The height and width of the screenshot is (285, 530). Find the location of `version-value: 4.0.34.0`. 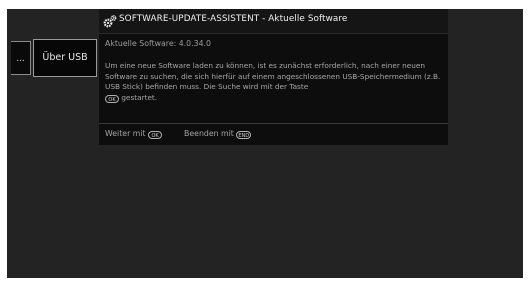

version-value: 4.0.34.0 is located at coordinates (194, 43).